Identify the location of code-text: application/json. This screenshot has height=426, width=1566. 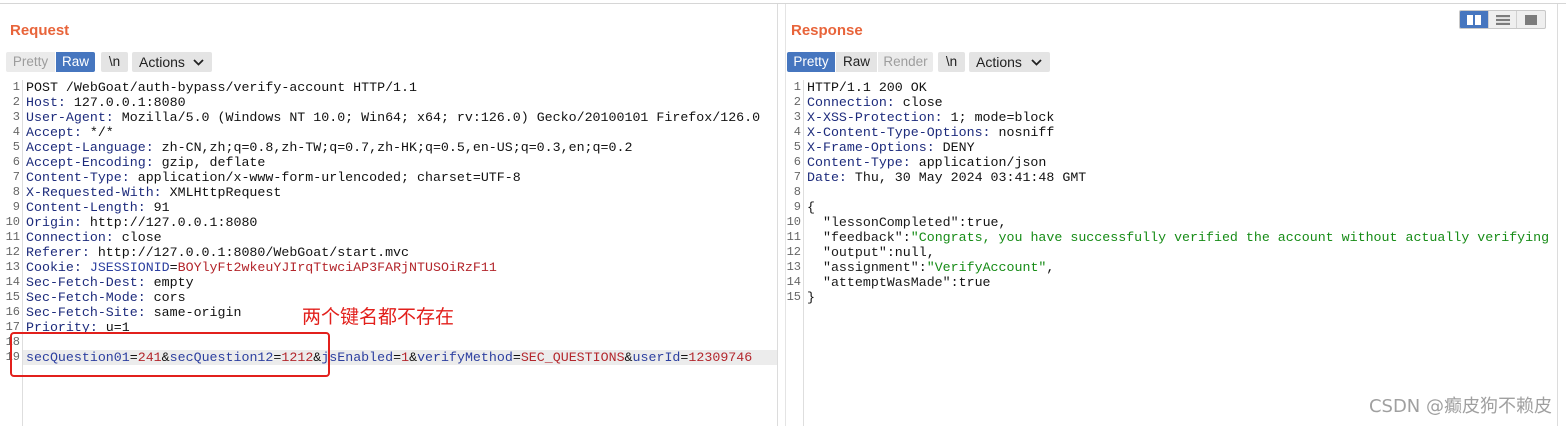
(978, 162).